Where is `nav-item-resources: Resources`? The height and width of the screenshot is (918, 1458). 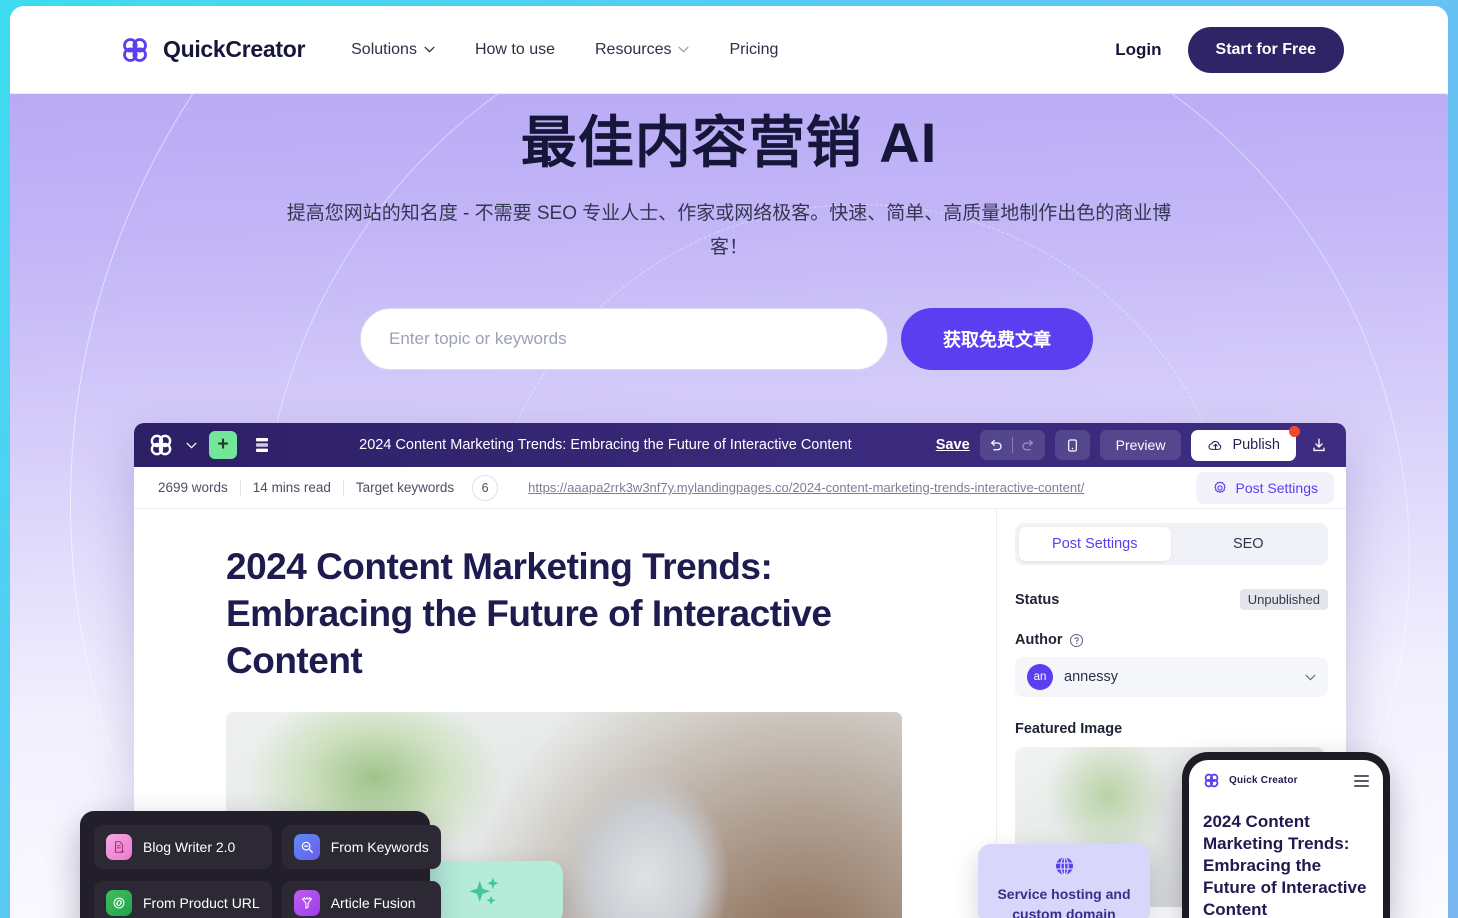 nav-item-resources: Resources is located at coordinates (642, 49).